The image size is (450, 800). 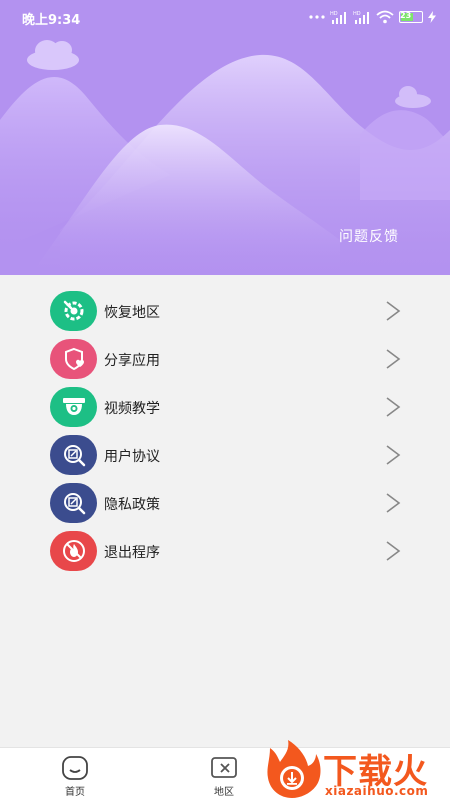 What do you see at coordinates (225, 360) in the screenshot?
I see `menu-item-share-app: 分享应用` at bounding box center [225, 360].